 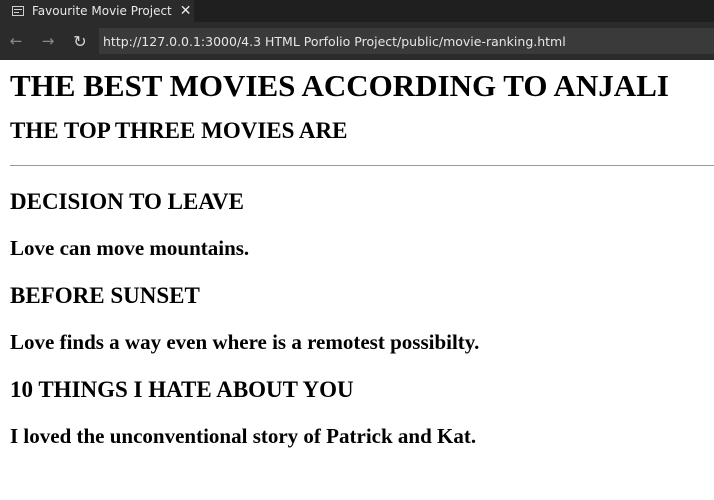 I want to click on page-subtitle: THE TOP THREE MOVIES ARE, so click(x=179, y=130).